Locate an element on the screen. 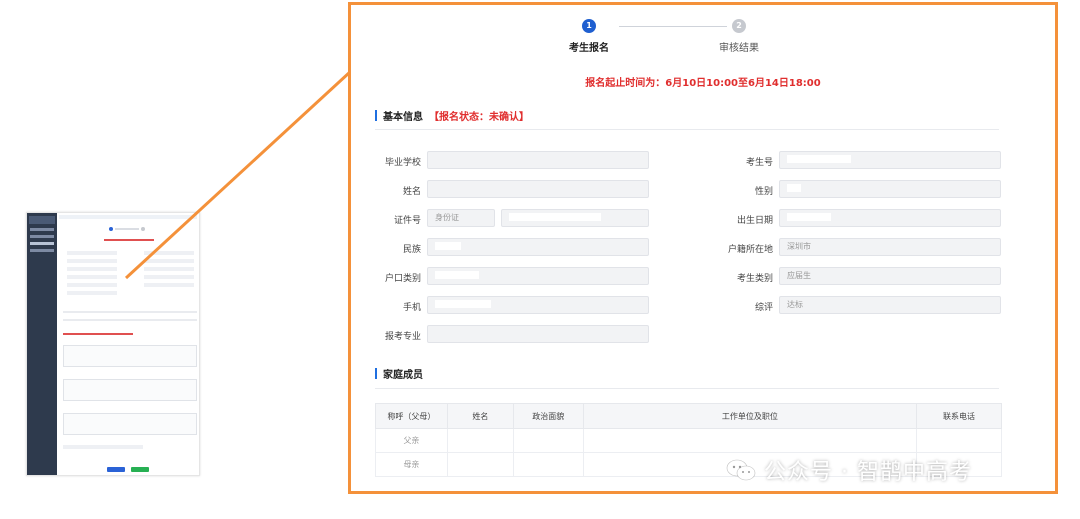  hukou-type-field is located at coordinates (538, 276).